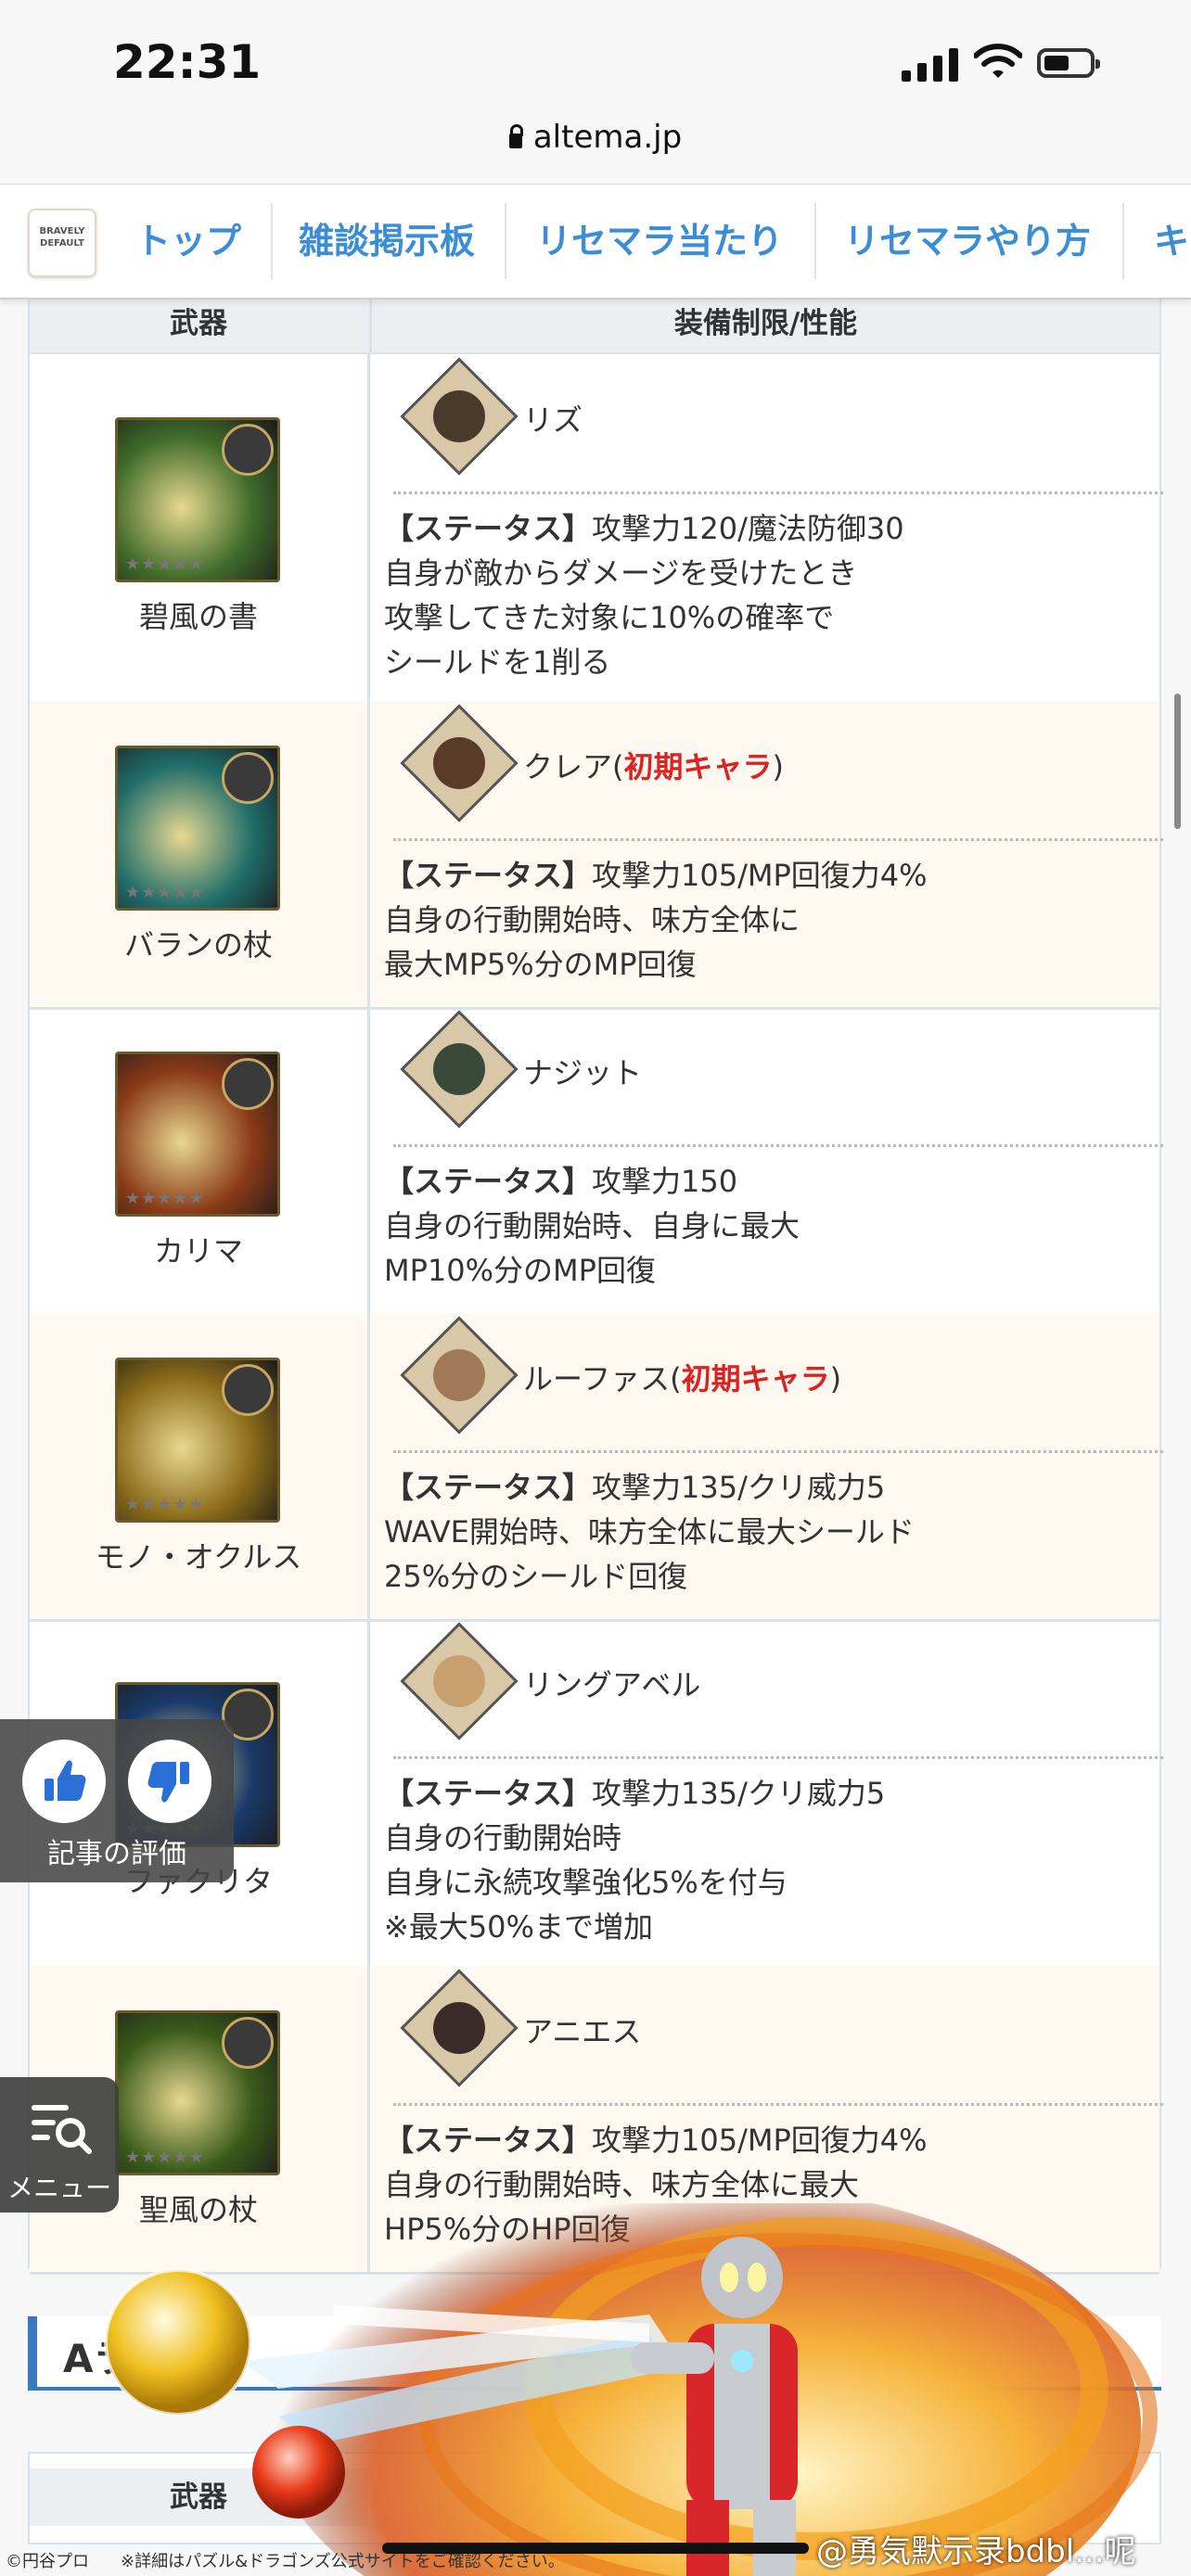  I want to click on nav-tab-reroll-guide: リセマラやり方, so click(967, 241).